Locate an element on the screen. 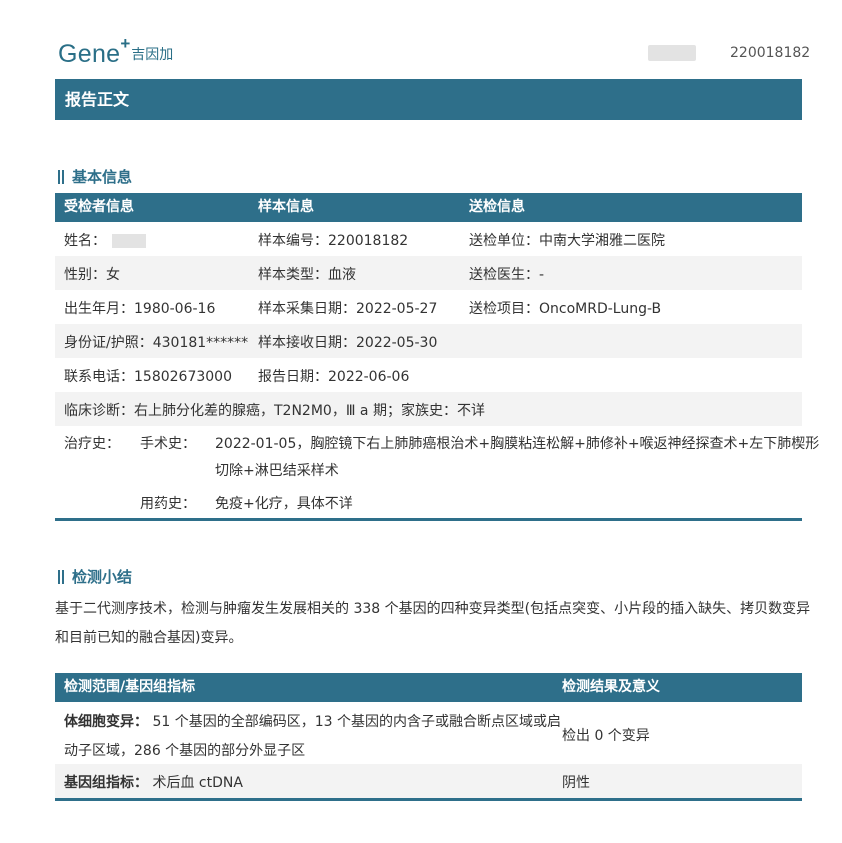 This screenshot has height=843, width=842. company-logo: Gene + 吉因加 is located at coordinates (116, 51).